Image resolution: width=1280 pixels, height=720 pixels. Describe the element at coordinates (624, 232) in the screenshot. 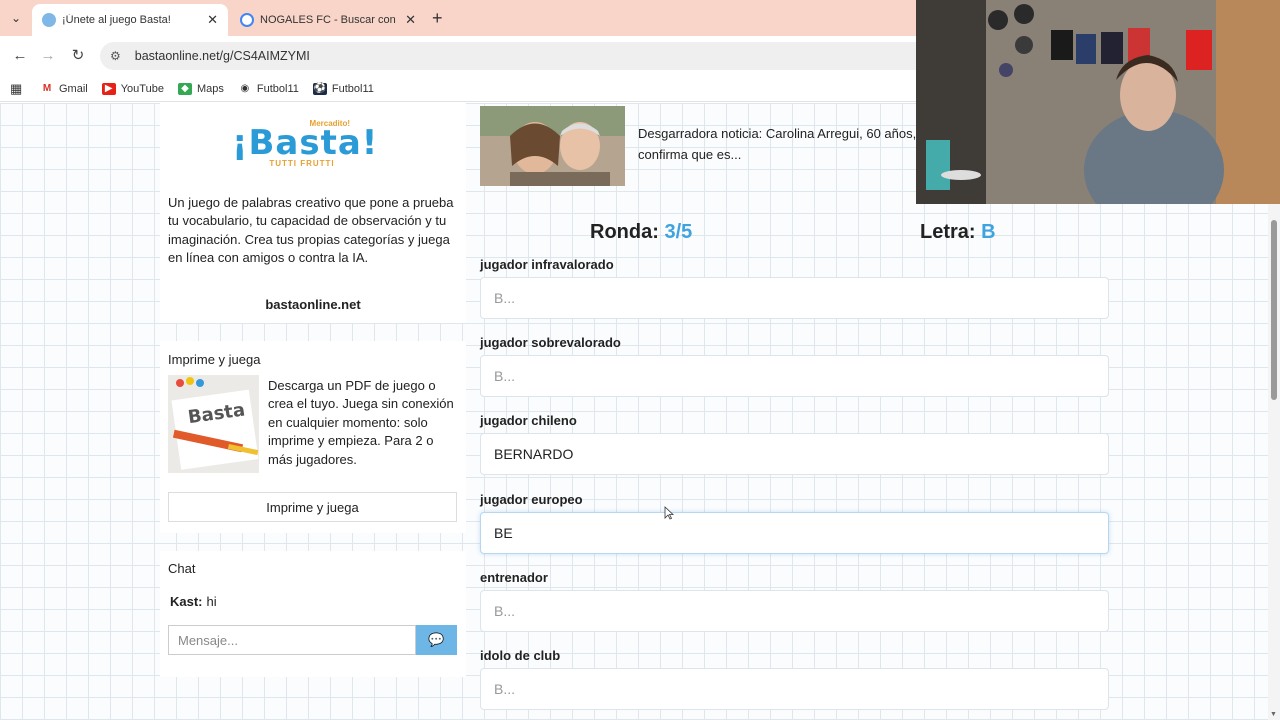

I see `round-label: Ronda:` at that location.